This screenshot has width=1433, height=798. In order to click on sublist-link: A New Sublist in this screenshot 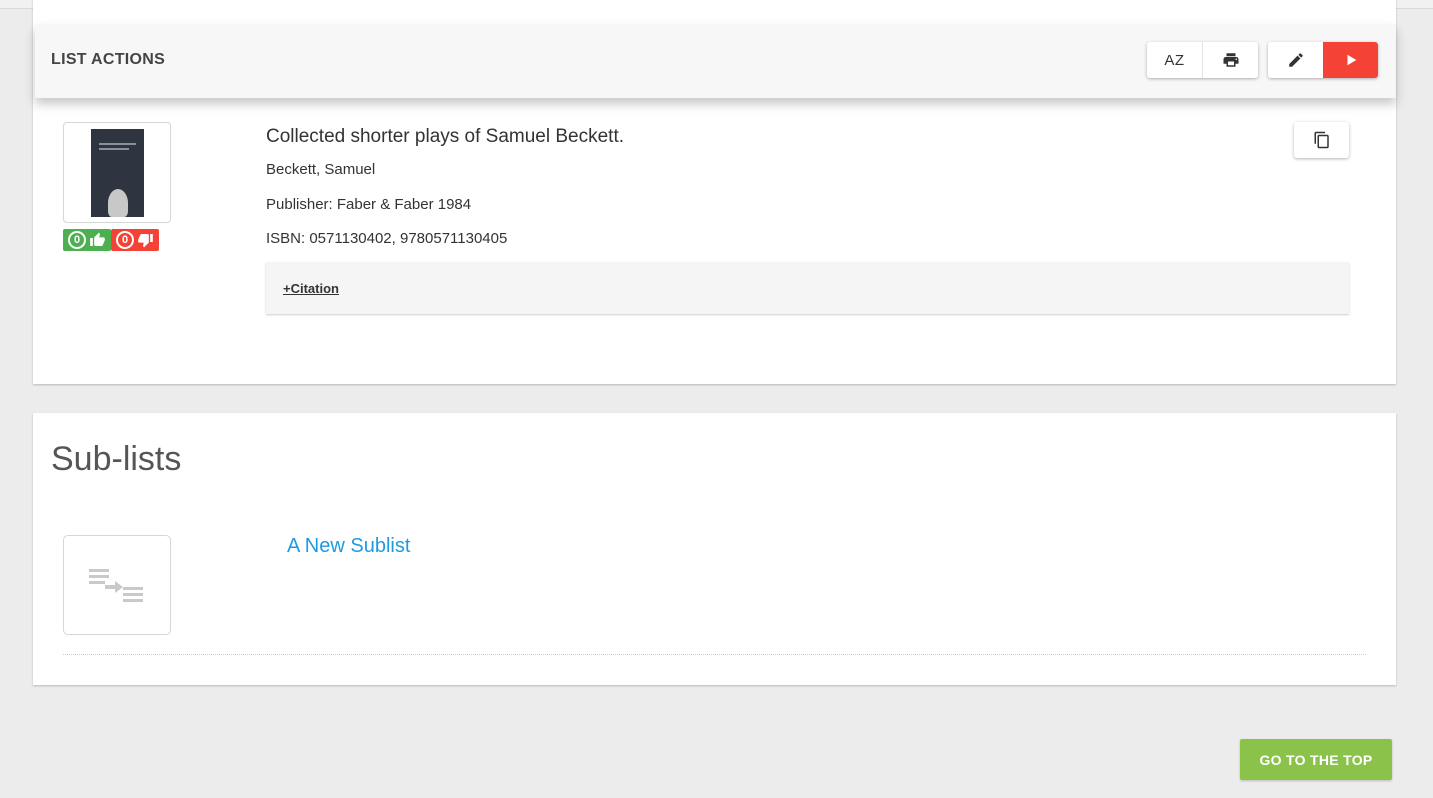, I will do `click(348, 546)`.